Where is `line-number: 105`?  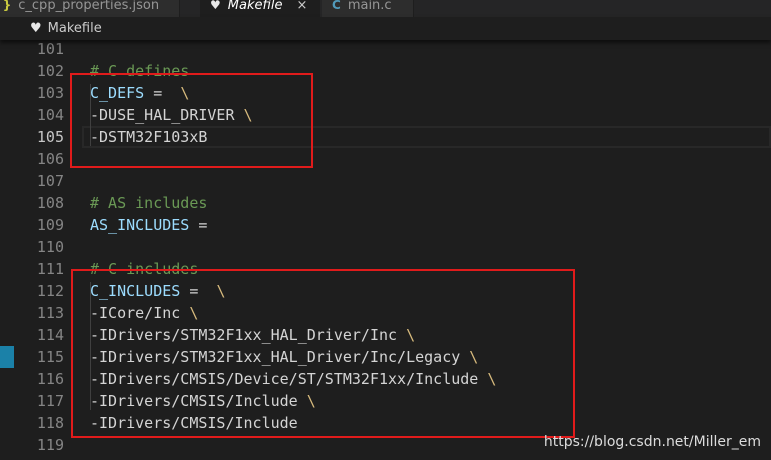 line-number: 105 is located at coordinates (50, 137).